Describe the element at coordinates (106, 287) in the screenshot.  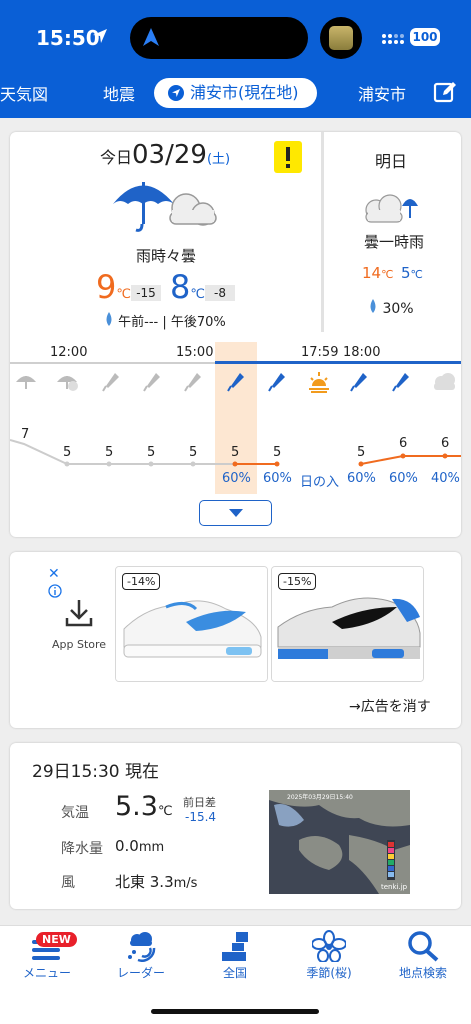
I see `today-high-value: 9` at that location.